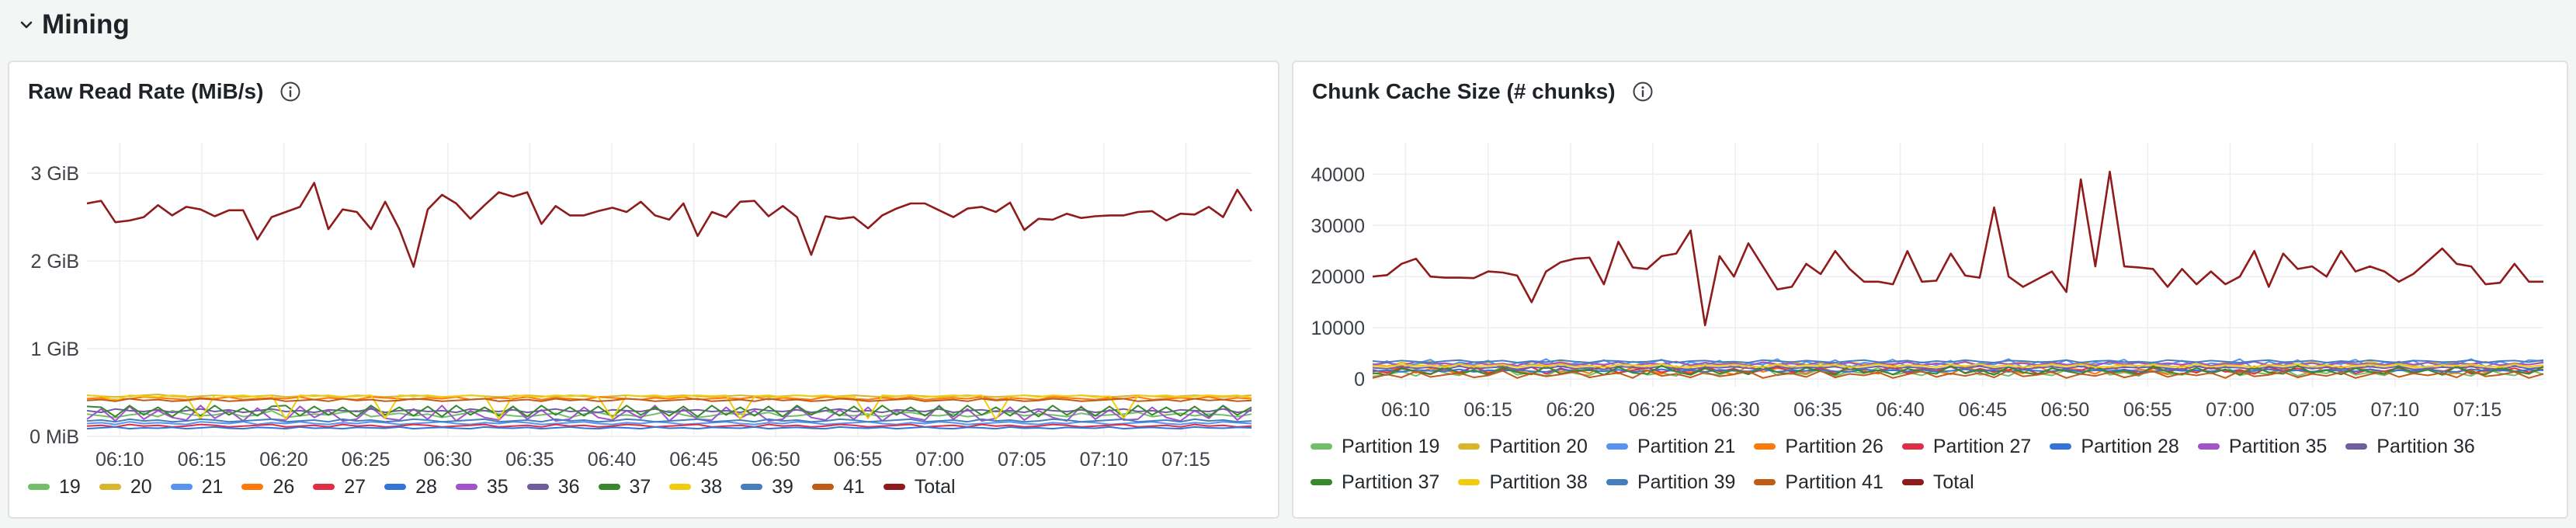 The image size is (2576, 528). I want to click on x-tick-label: 06:10, so click(119, 460).